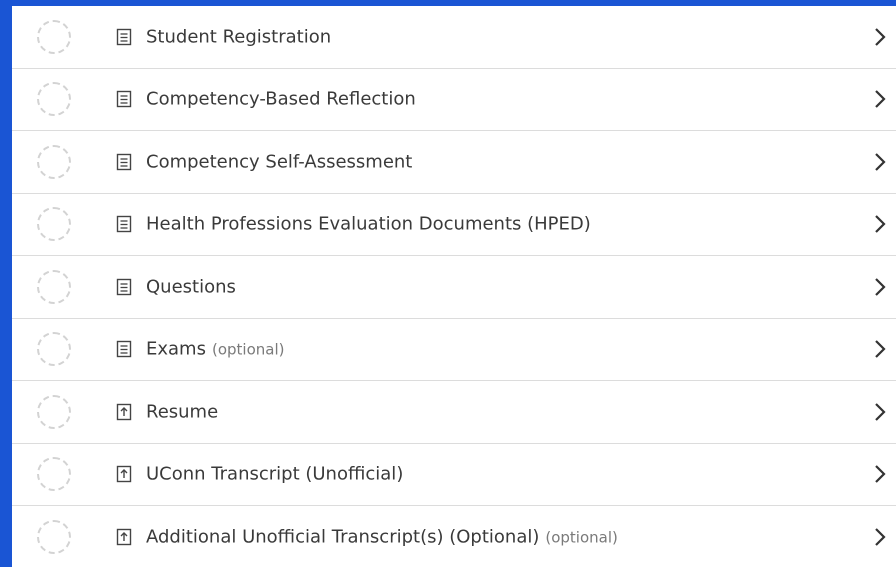  I want to click on item-label: Resume, so click(182, 412).